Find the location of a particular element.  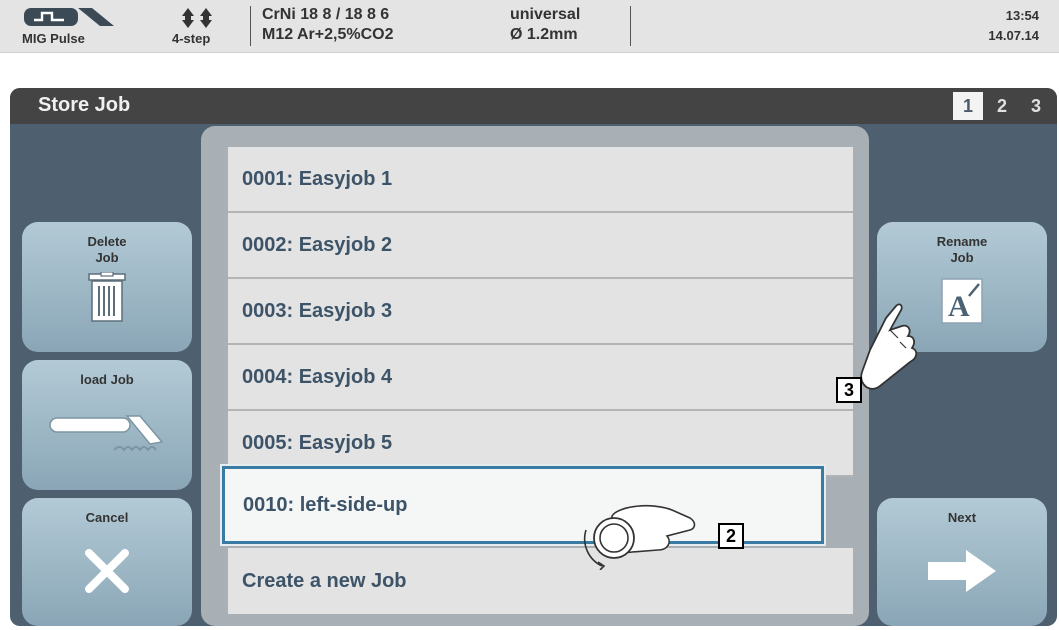

title-bar is located at coordinates (533, 106).